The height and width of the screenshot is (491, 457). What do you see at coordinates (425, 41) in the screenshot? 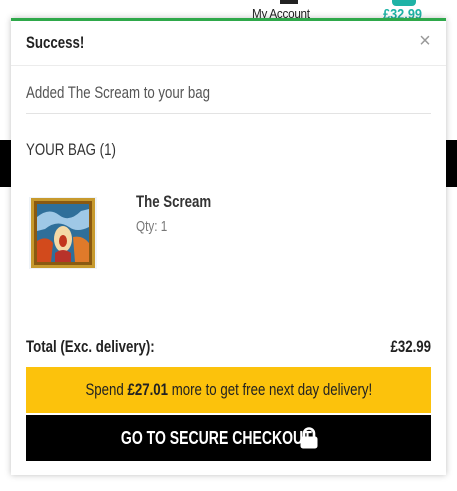
I see `close-icon: ×` at bounding box center [425, 41].